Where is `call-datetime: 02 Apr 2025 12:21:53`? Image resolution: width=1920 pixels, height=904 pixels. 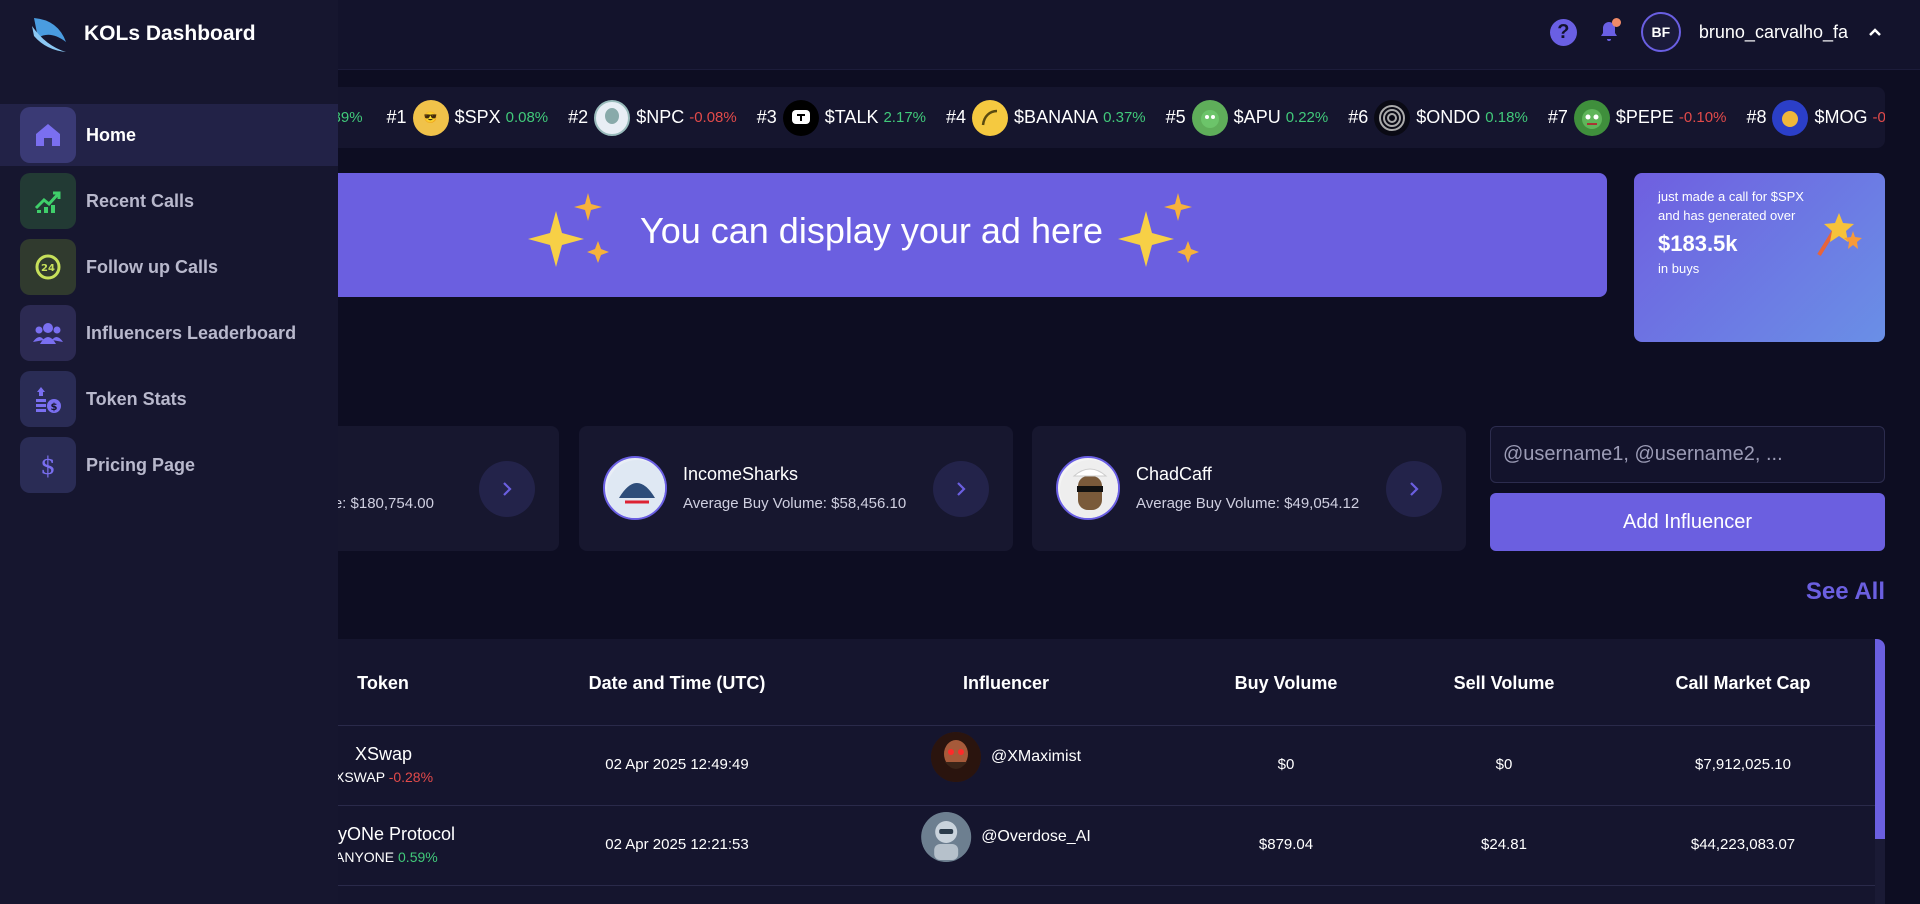
call-datetime: 02 Apr 2025 12:21:53 is located at coordinates (677, 844).